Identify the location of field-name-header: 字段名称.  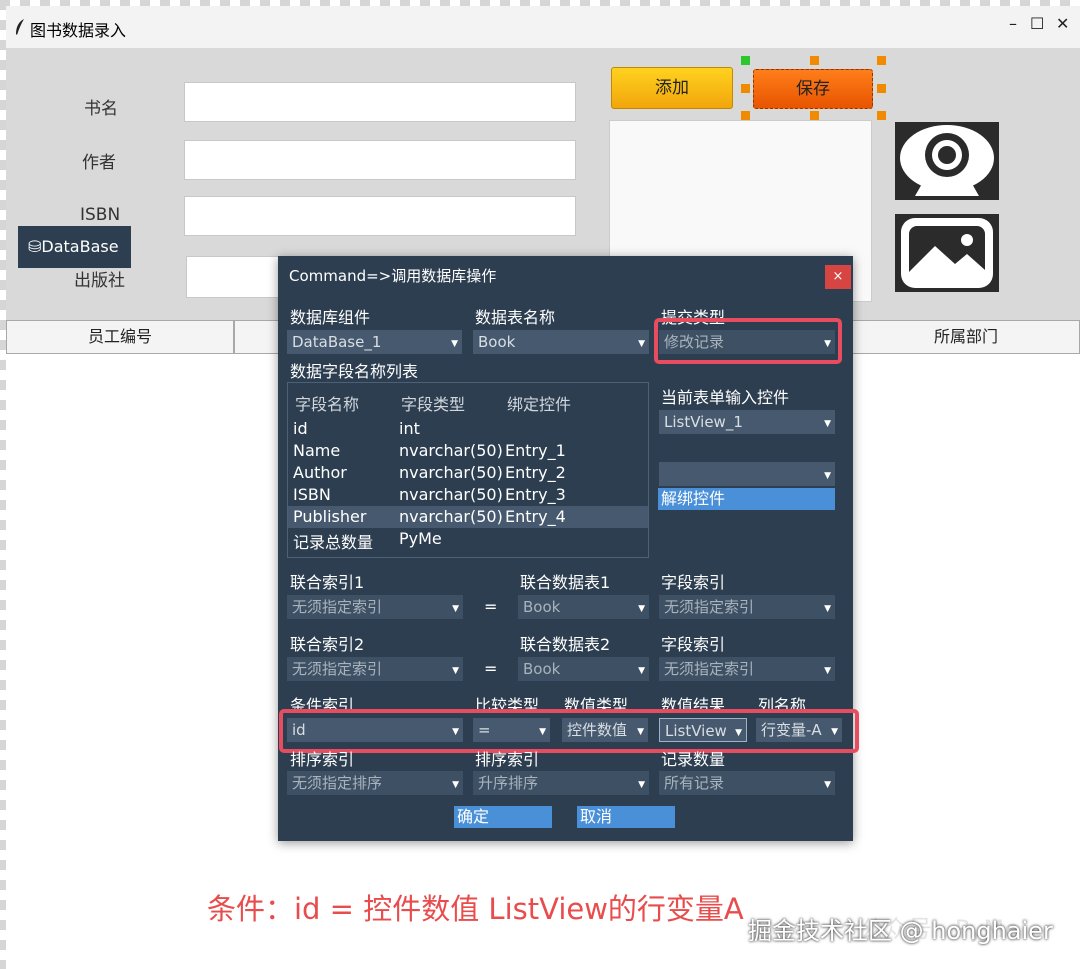
(327, 404).